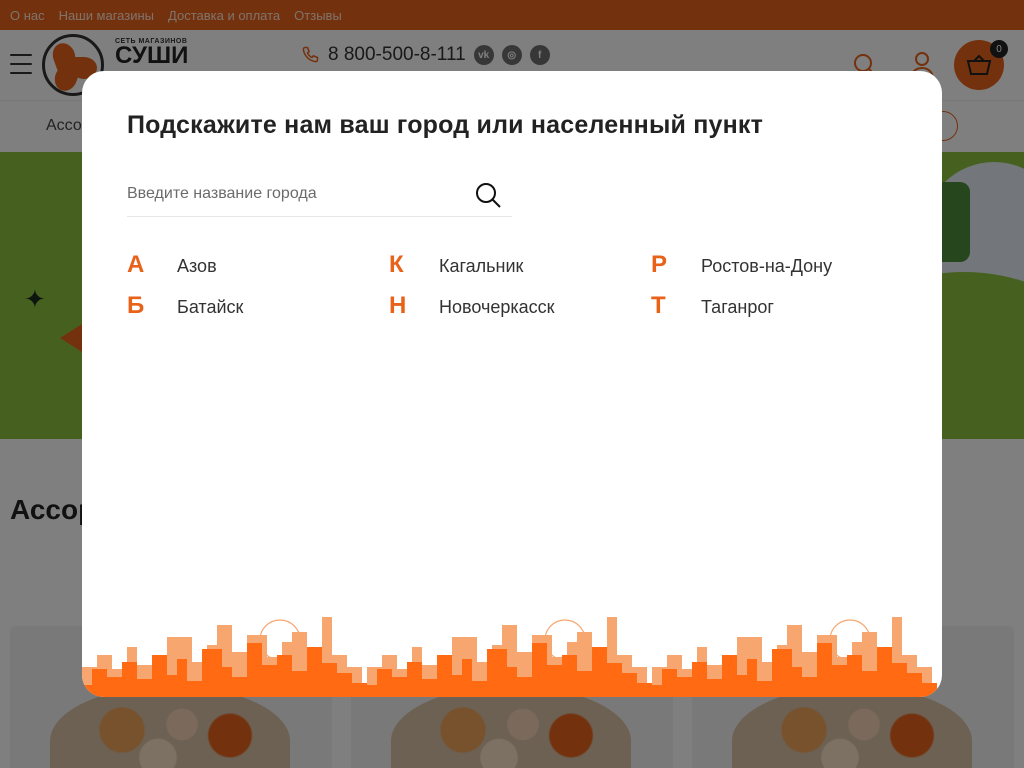 Image resolution: width=1024 pixels, height=768 pixels. I want to click on city-search, so click(319, 198).